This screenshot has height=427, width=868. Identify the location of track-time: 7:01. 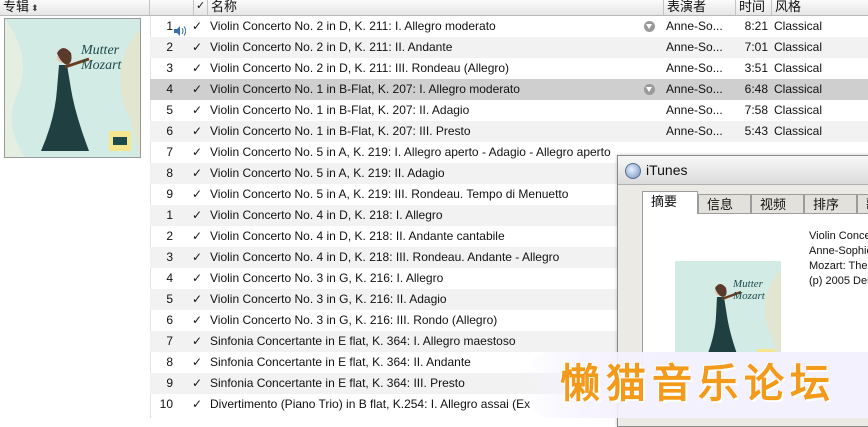
(756, 47).